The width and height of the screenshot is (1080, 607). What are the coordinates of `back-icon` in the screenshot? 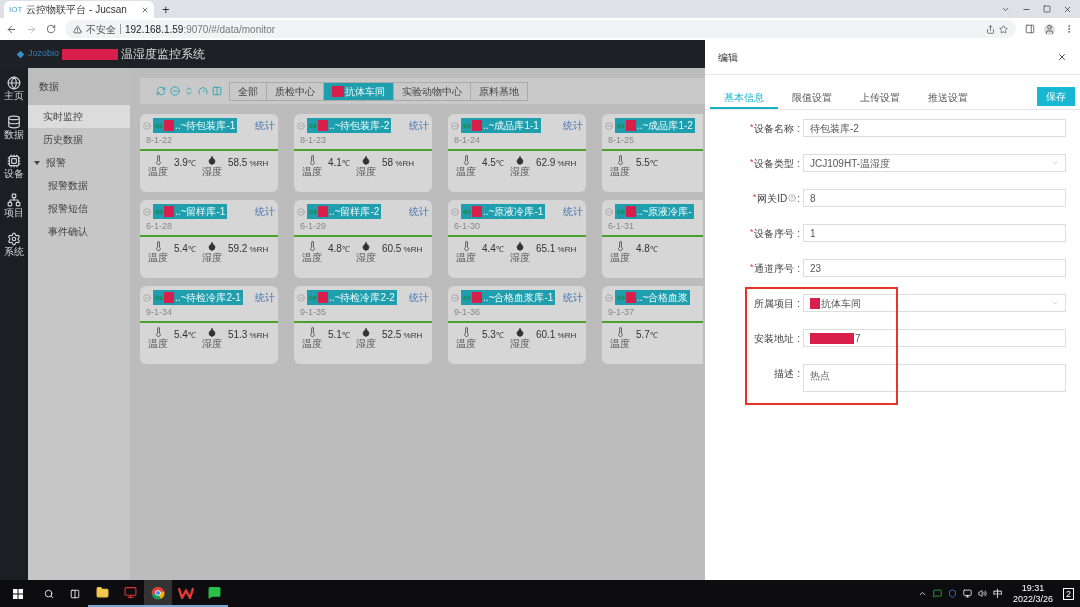 It's located at (11, 29).